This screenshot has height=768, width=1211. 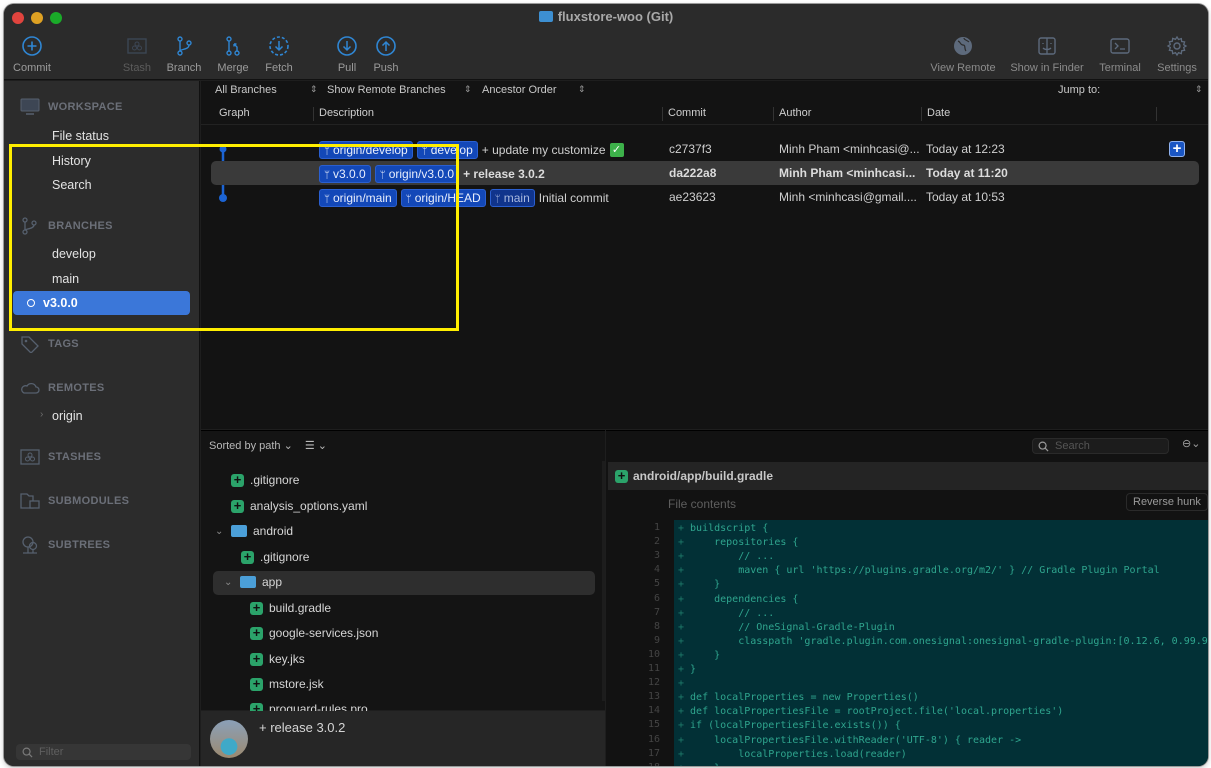 I want to click on sidebar-section-stashes: STASHES, so click(x=60, y=457).